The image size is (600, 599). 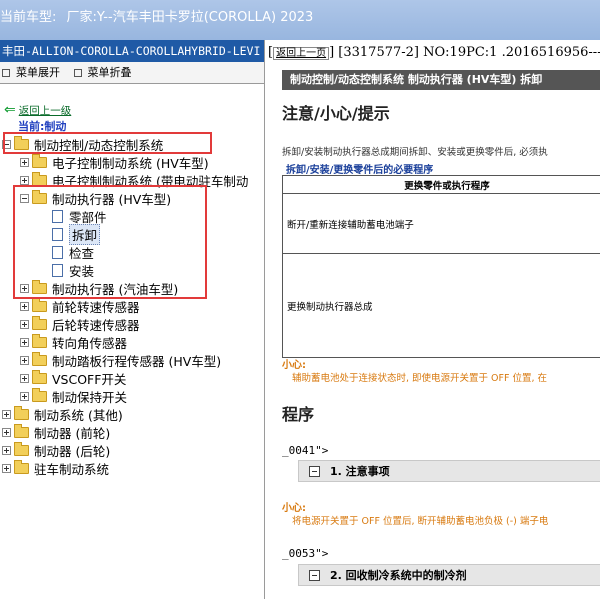 I want to click on tree-node: VSCOFF开关, so click(x=73, y=378).